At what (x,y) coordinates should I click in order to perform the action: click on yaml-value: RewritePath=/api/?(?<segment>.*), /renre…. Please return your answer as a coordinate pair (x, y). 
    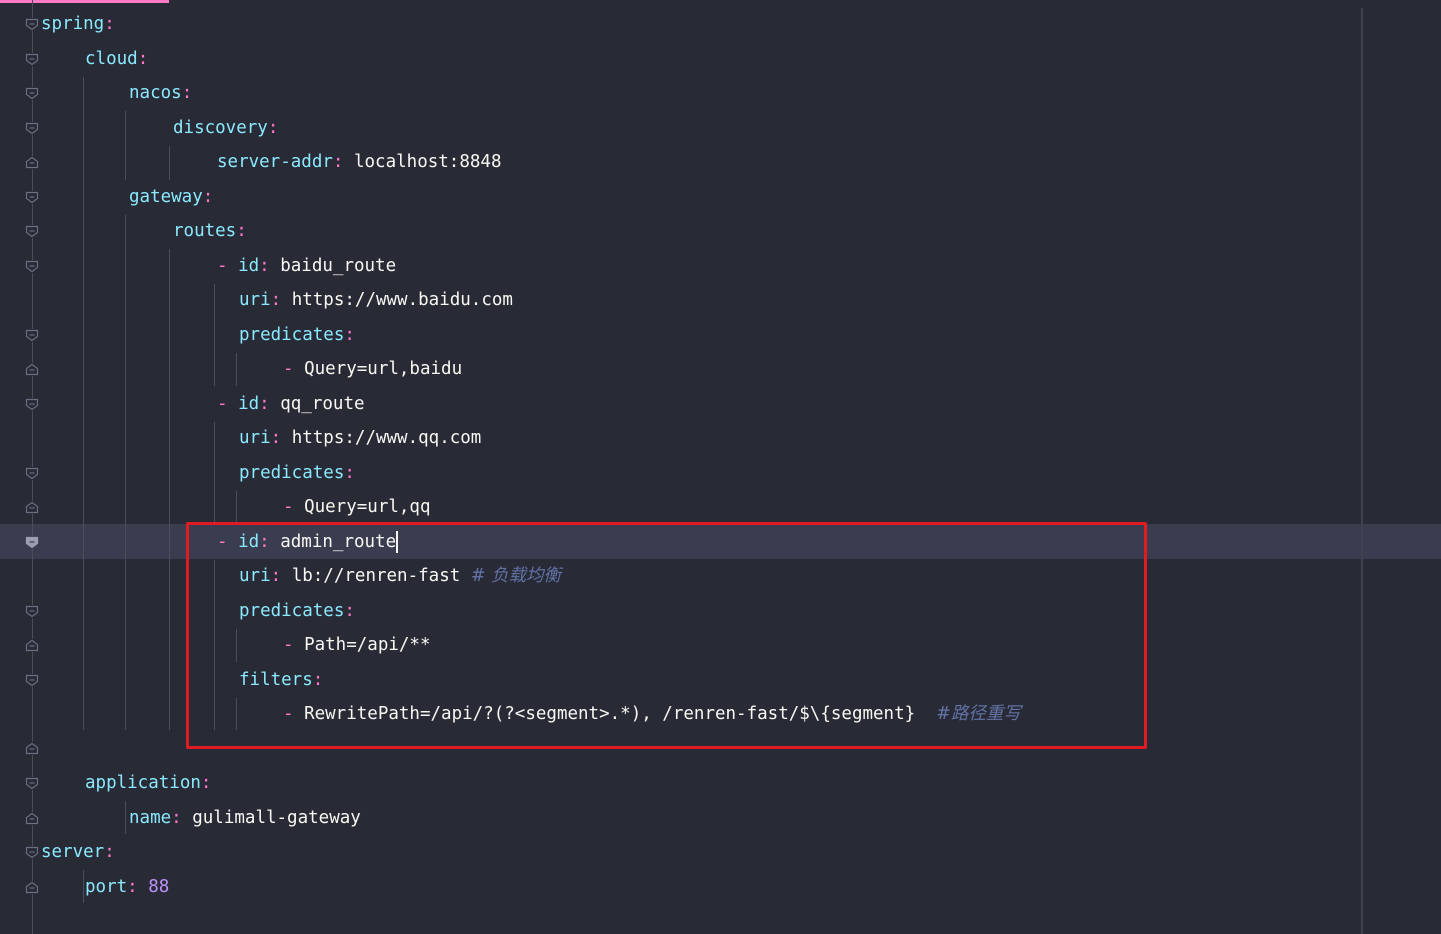
    Looking at the image, I should click on (610, 714).